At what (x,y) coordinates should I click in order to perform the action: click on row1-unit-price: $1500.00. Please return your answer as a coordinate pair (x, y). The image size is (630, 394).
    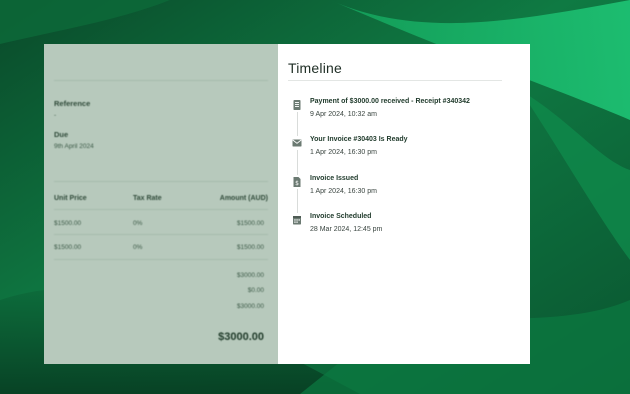
    Looking at the image, I should click on (68, 223).